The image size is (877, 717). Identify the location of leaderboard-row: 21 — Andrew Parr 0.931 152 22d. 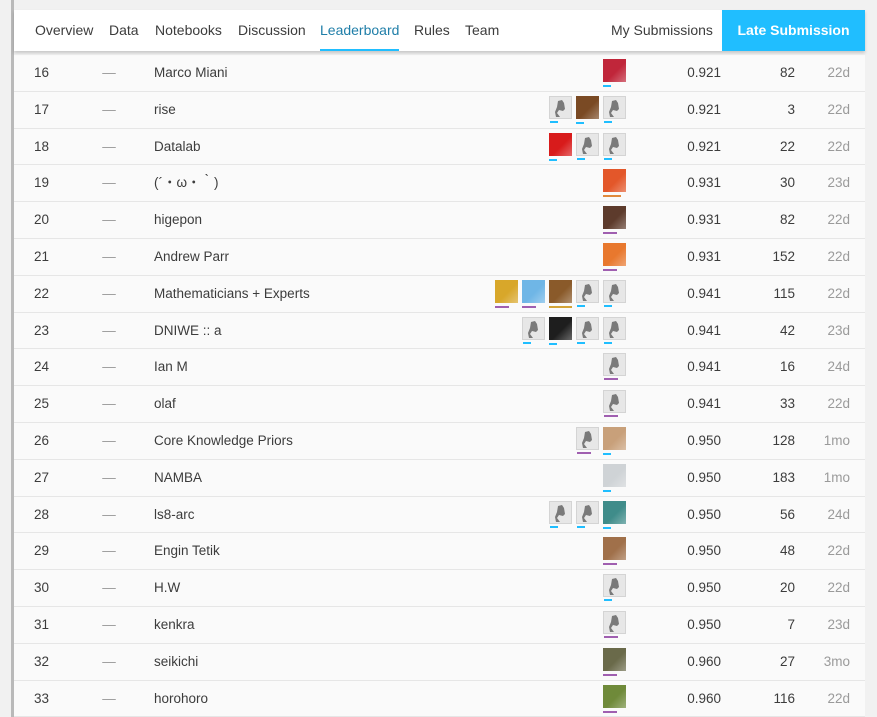
(439, 257).